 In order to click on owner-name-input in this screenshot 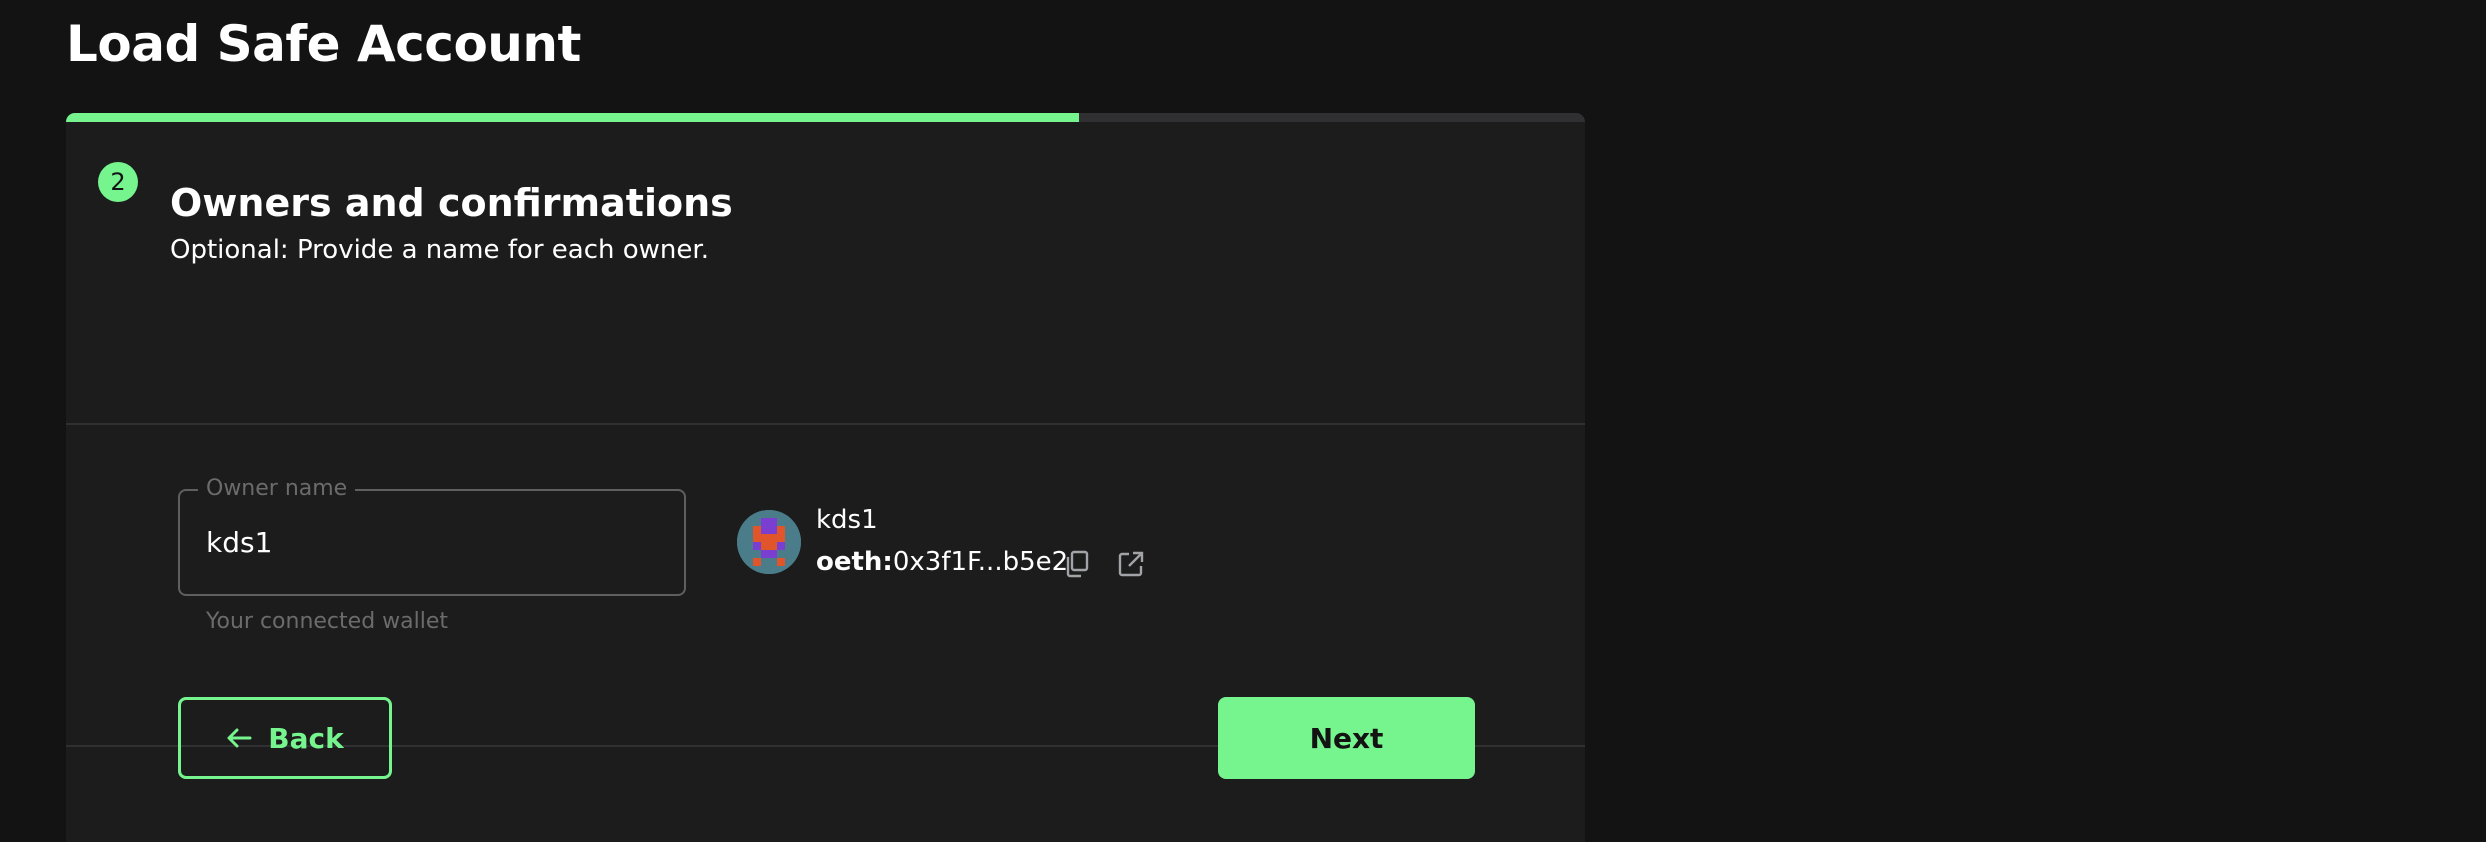, I will do `click(426, 542)`.